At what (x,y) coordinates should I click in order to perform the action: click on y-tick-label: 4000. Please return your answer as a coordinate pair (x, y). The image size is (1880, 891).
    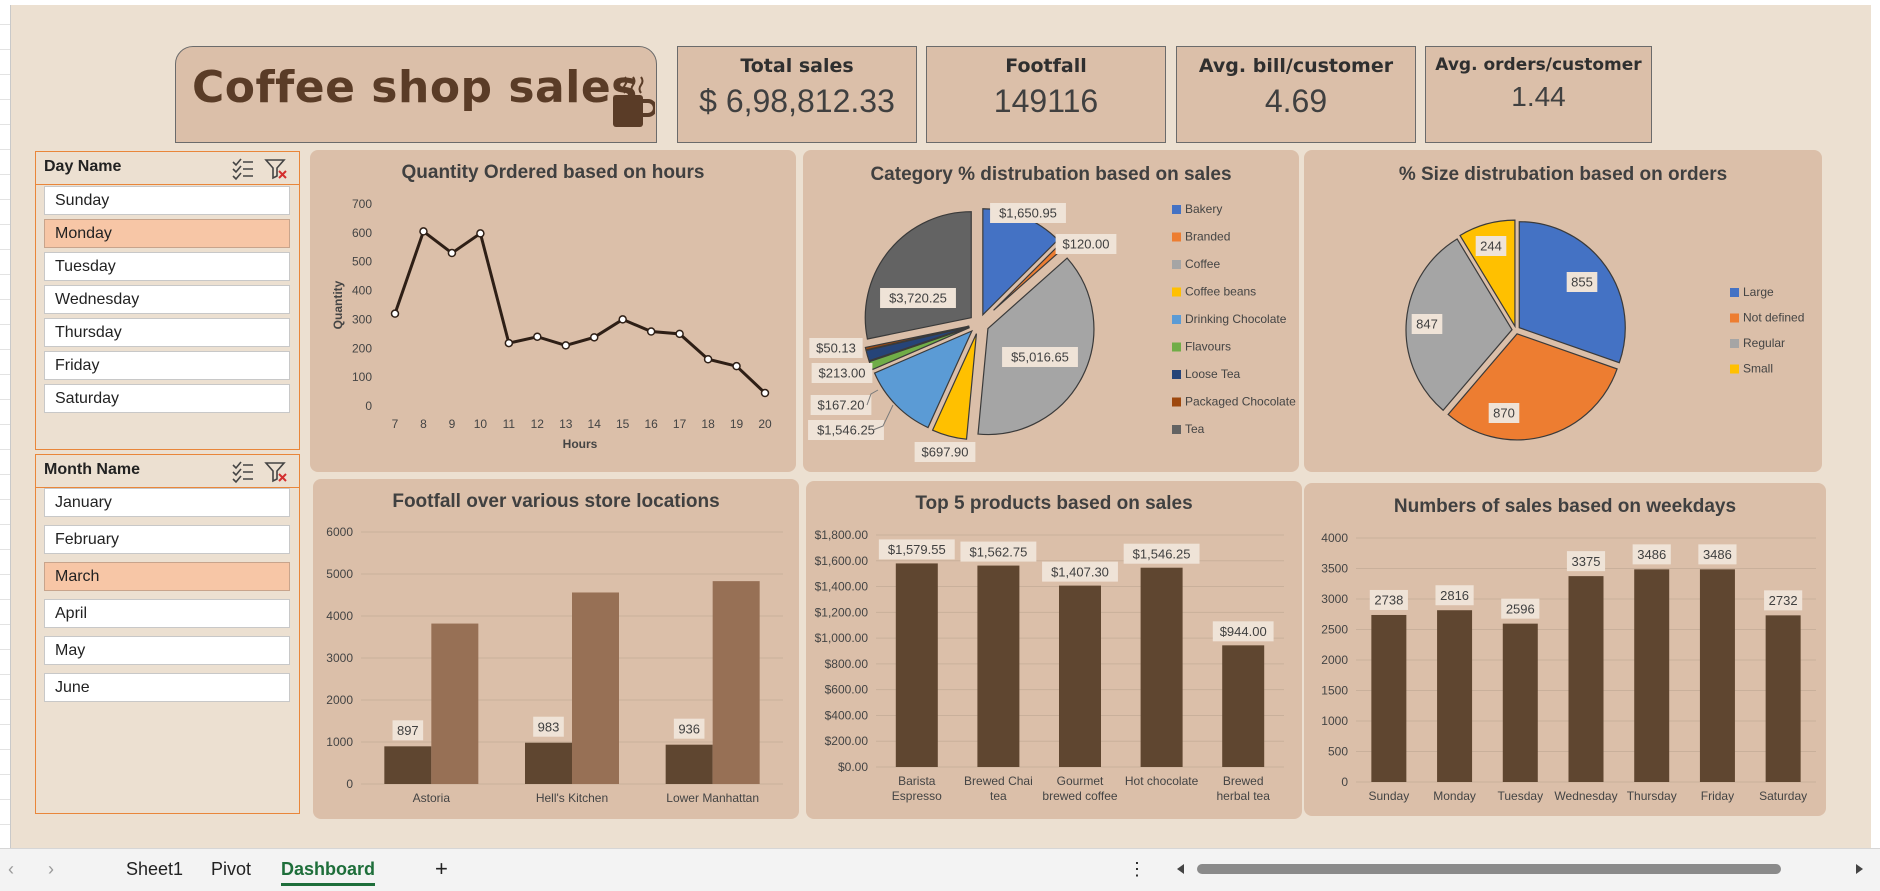
    Looking at the image, I should click on (1334, 538).